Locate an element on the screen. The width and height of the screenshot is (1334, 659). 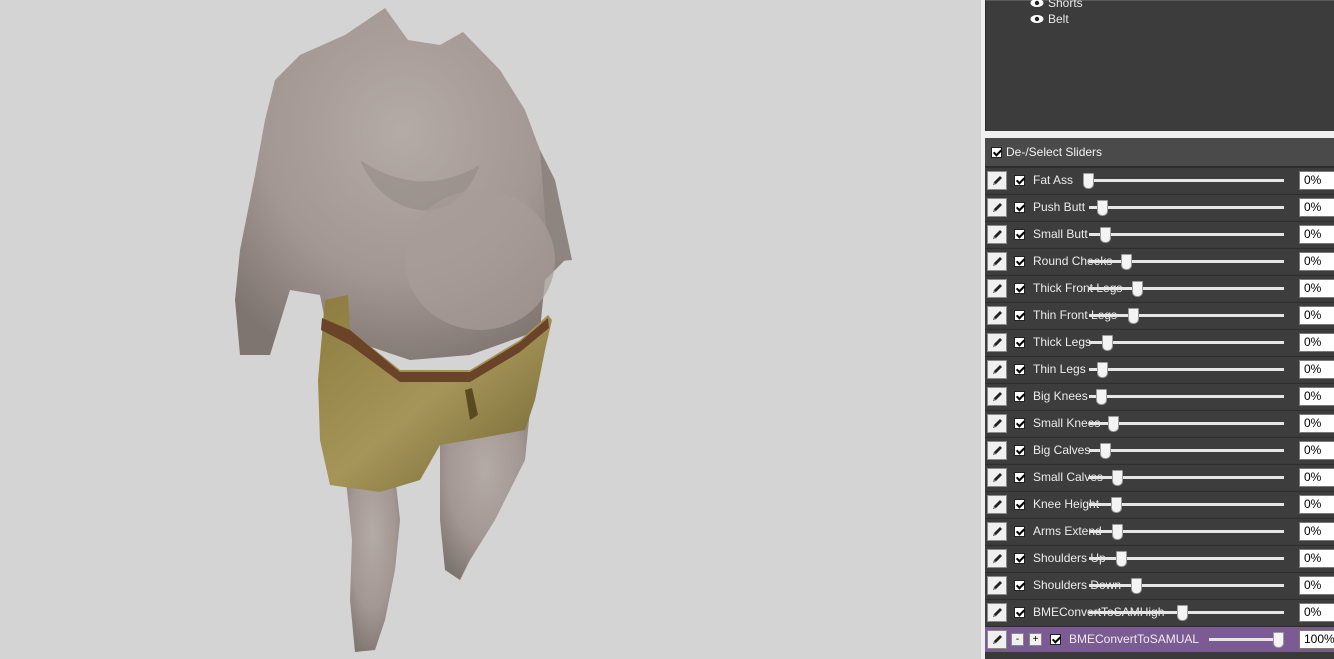
decrease-button: - is located at coordinates (1017, 639).